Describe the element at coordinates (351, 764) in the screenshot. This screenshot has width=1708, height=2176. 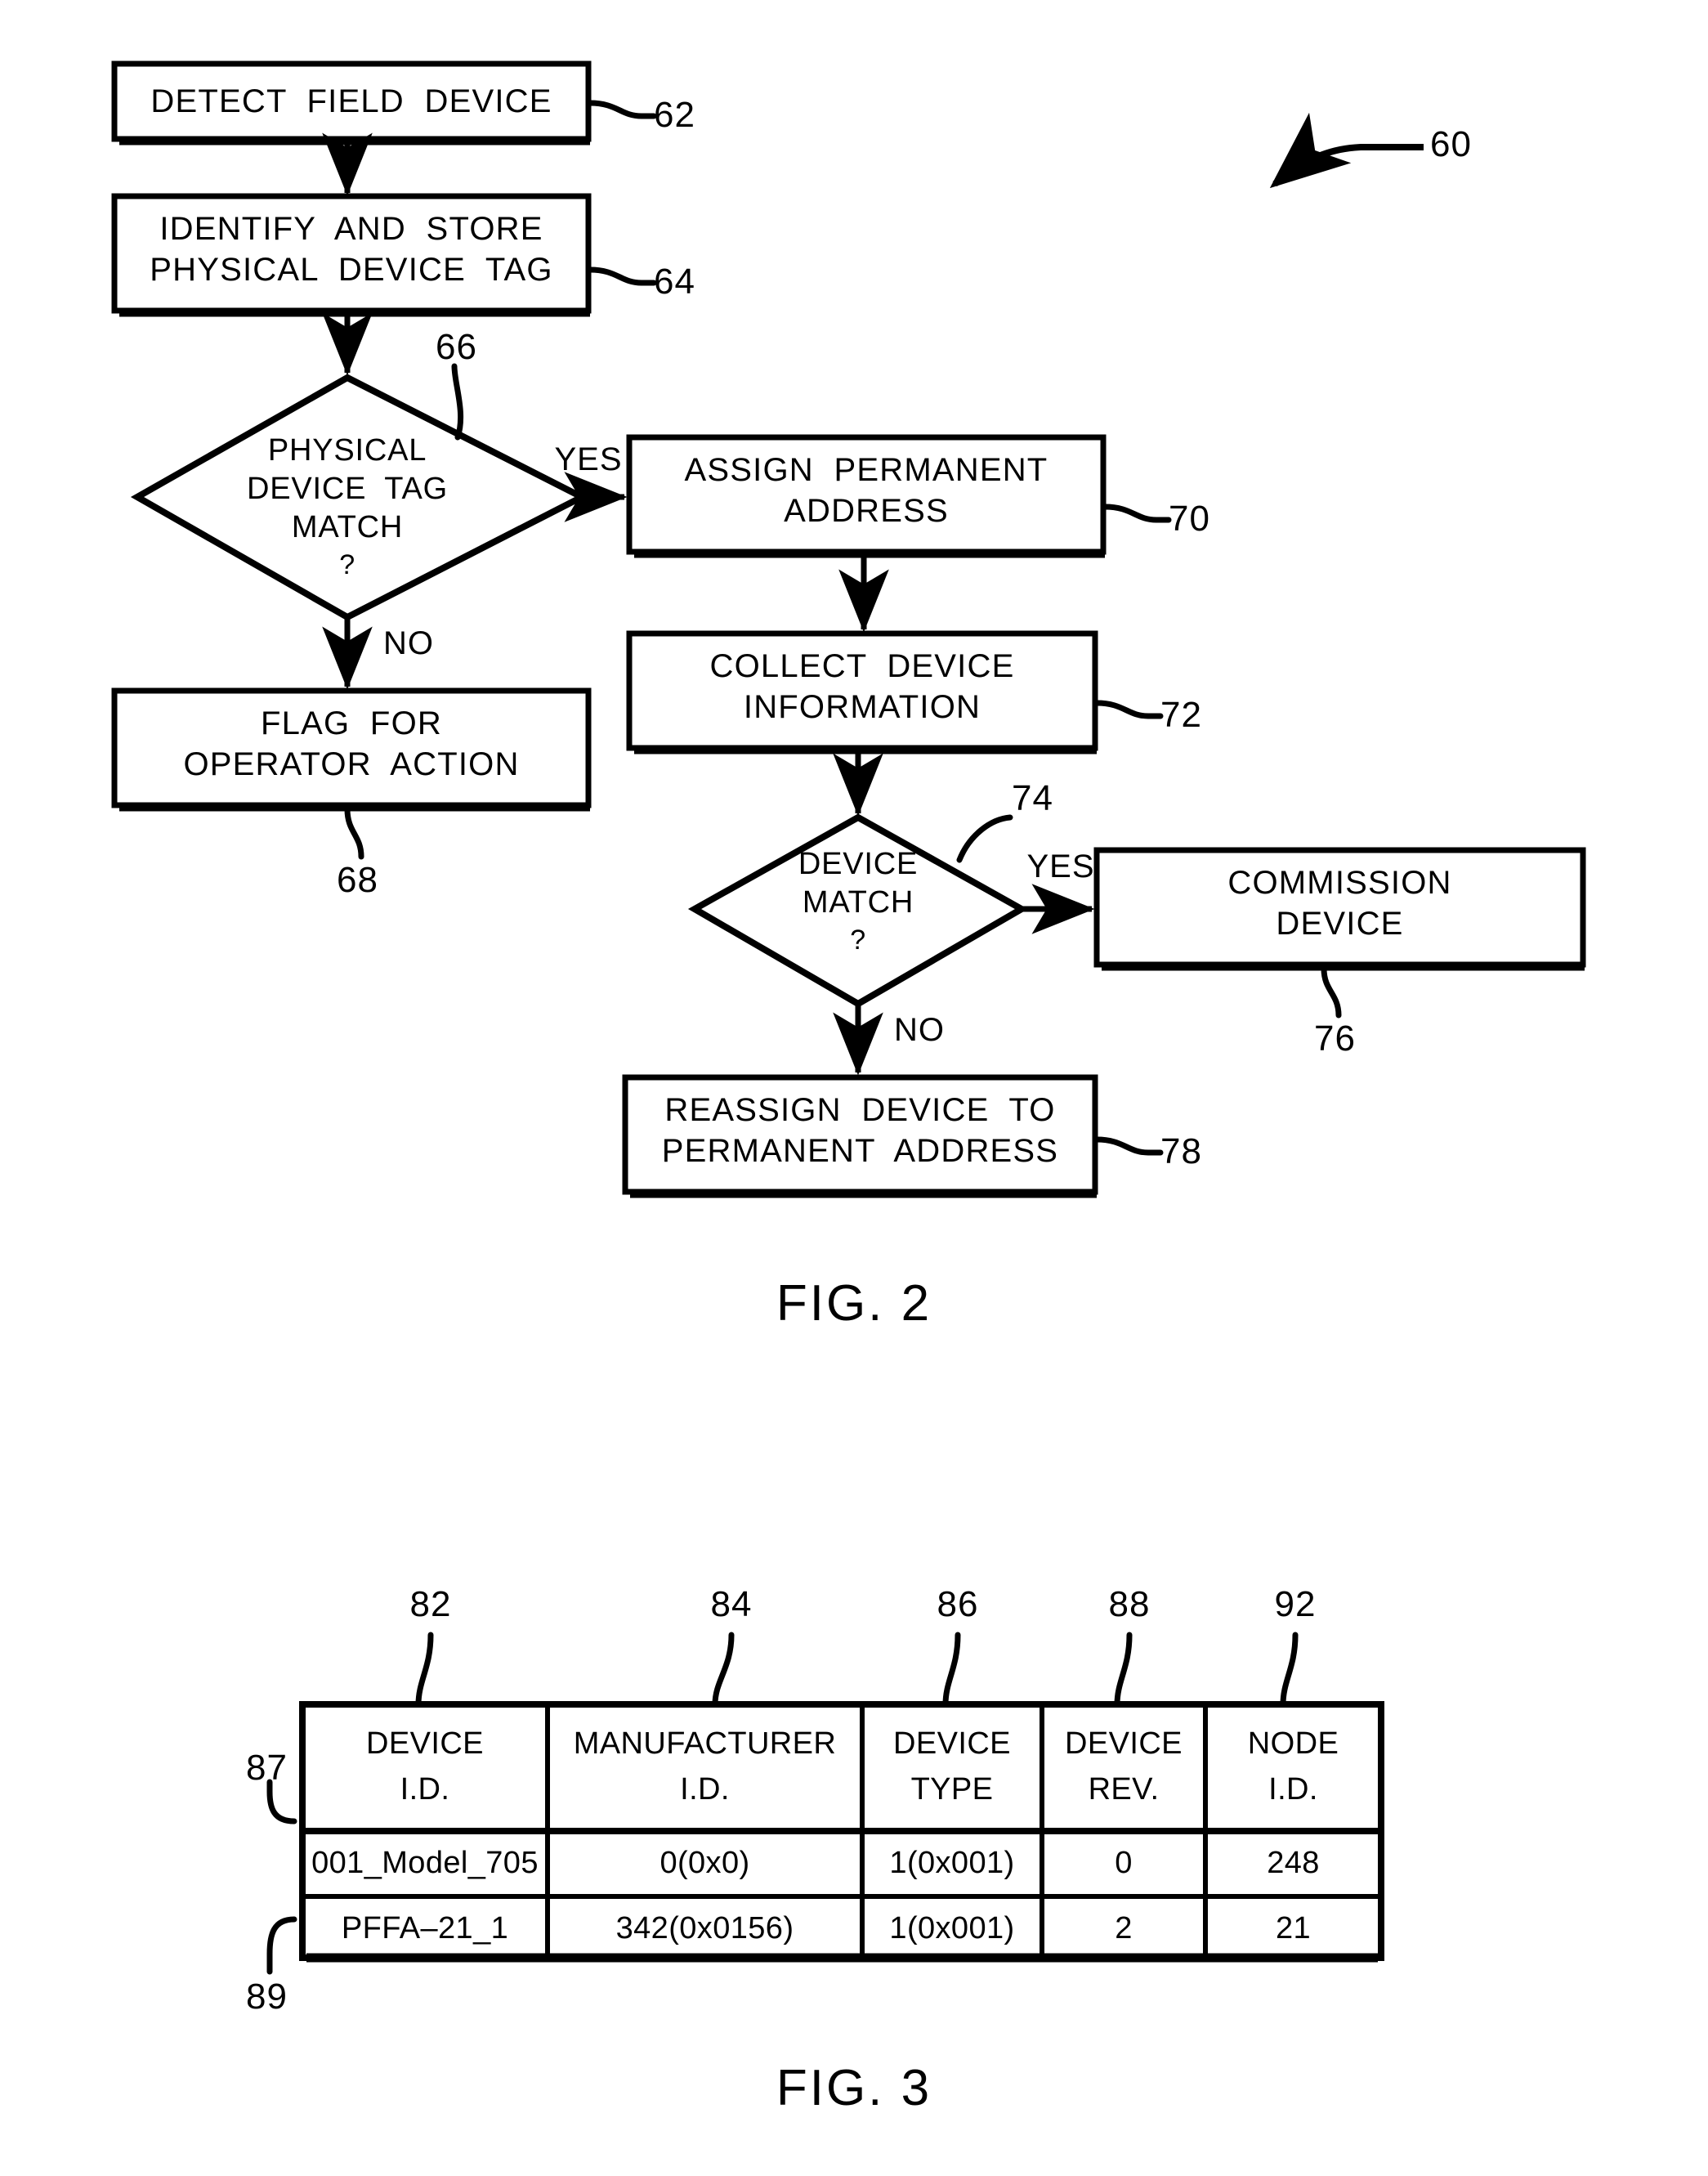
I see `node-label-68-line2: OPERATOR ACTION` at that location.